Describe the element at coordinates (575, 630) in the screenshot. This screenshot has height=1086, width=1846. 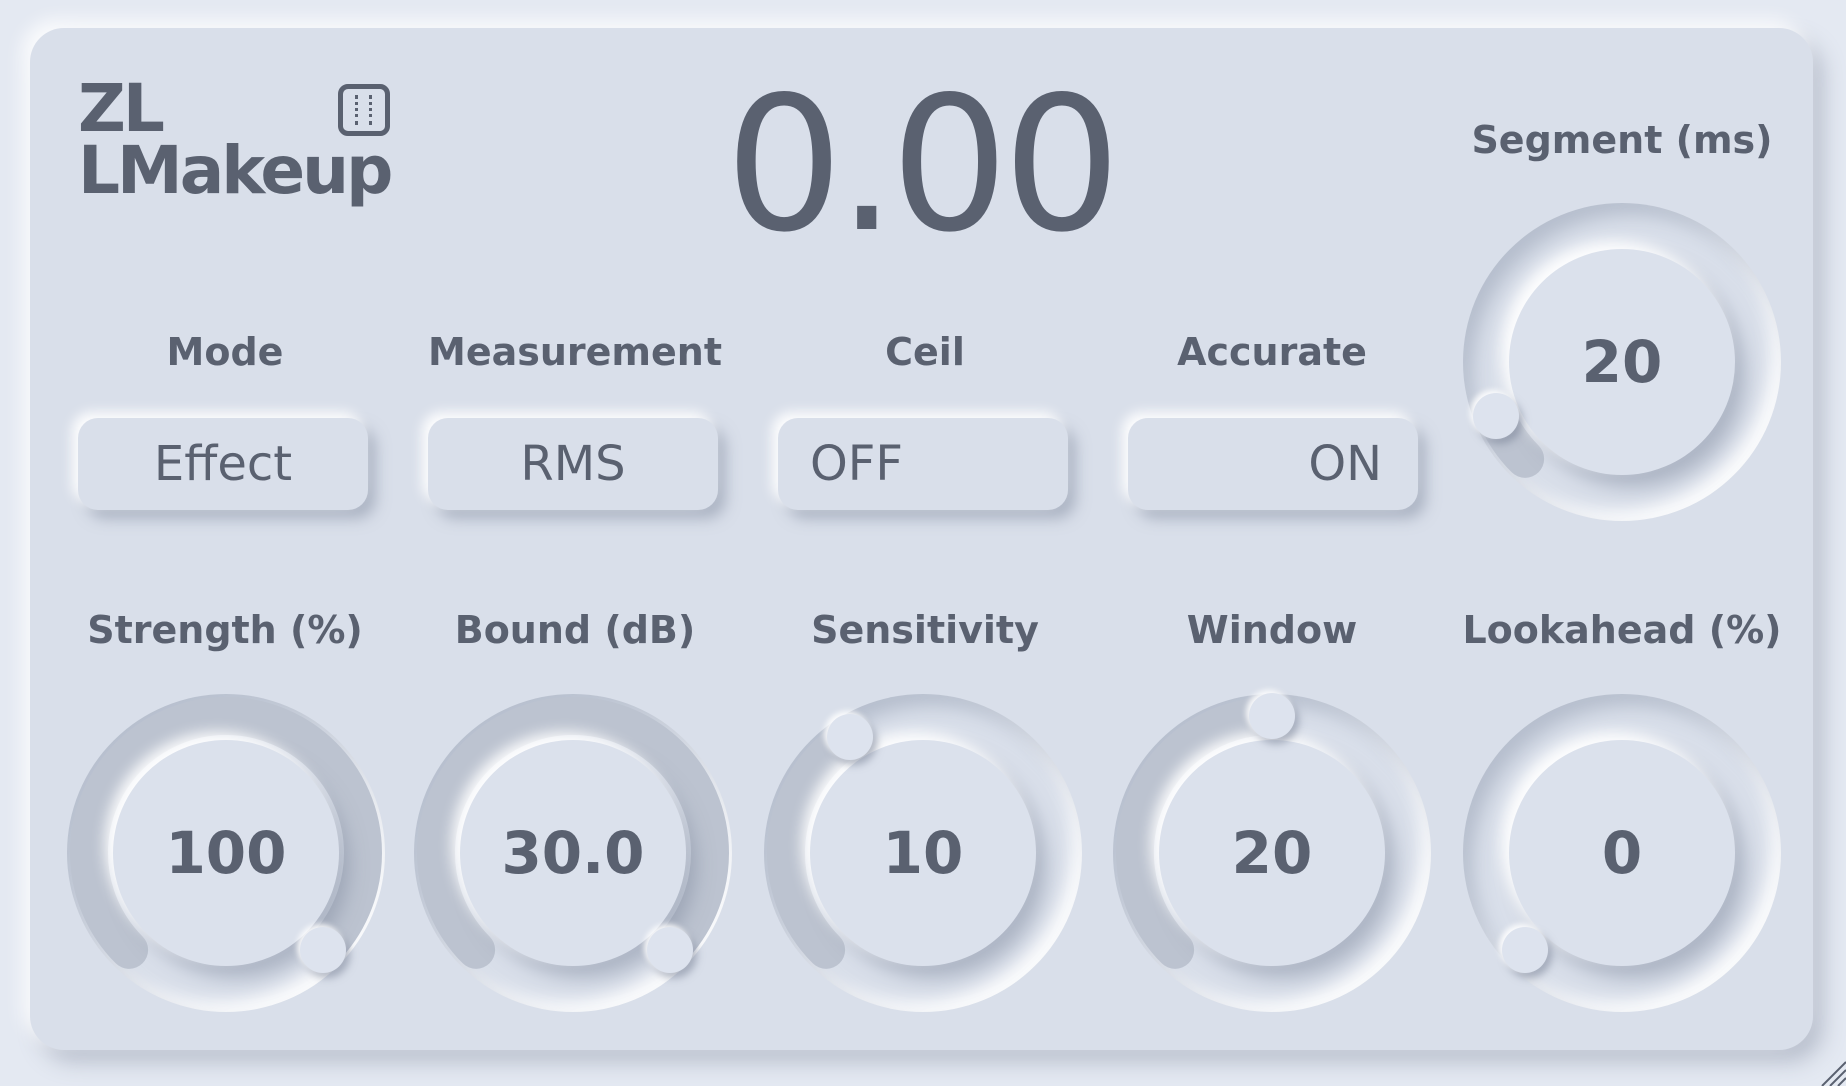
I see `bound-label: Bound (dB)` at that location.